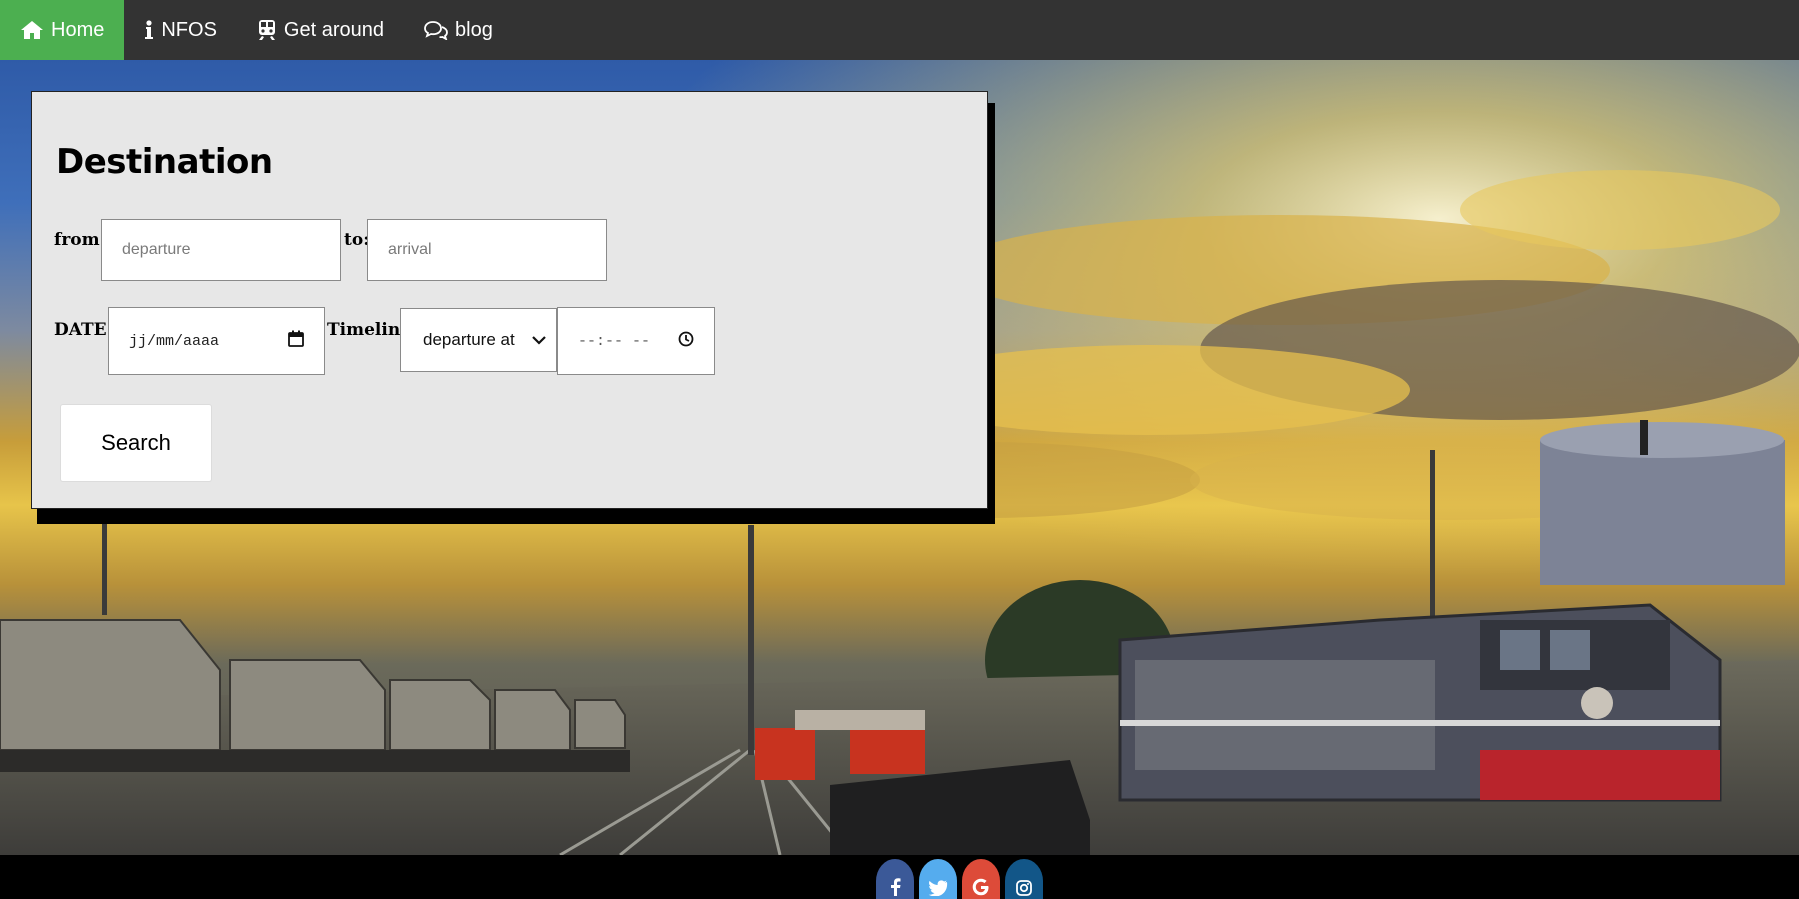 The image size is (1799, 899). I want to click on form-title: Destination, so click(164, 162).